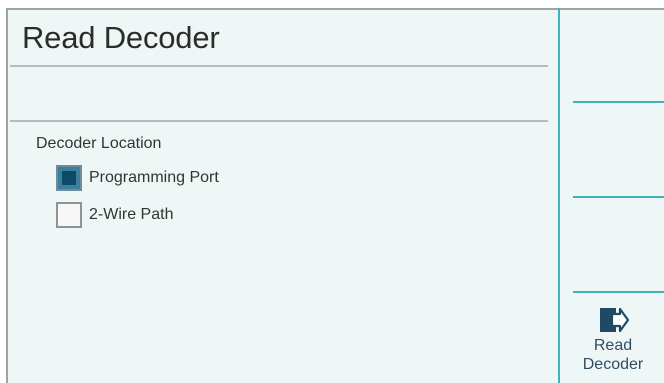 The width and height of the screenshot is (664, 383). Describe the element at coordinates (615, 320) in the screenshot. I see `enter-arrow-icon` at that location.